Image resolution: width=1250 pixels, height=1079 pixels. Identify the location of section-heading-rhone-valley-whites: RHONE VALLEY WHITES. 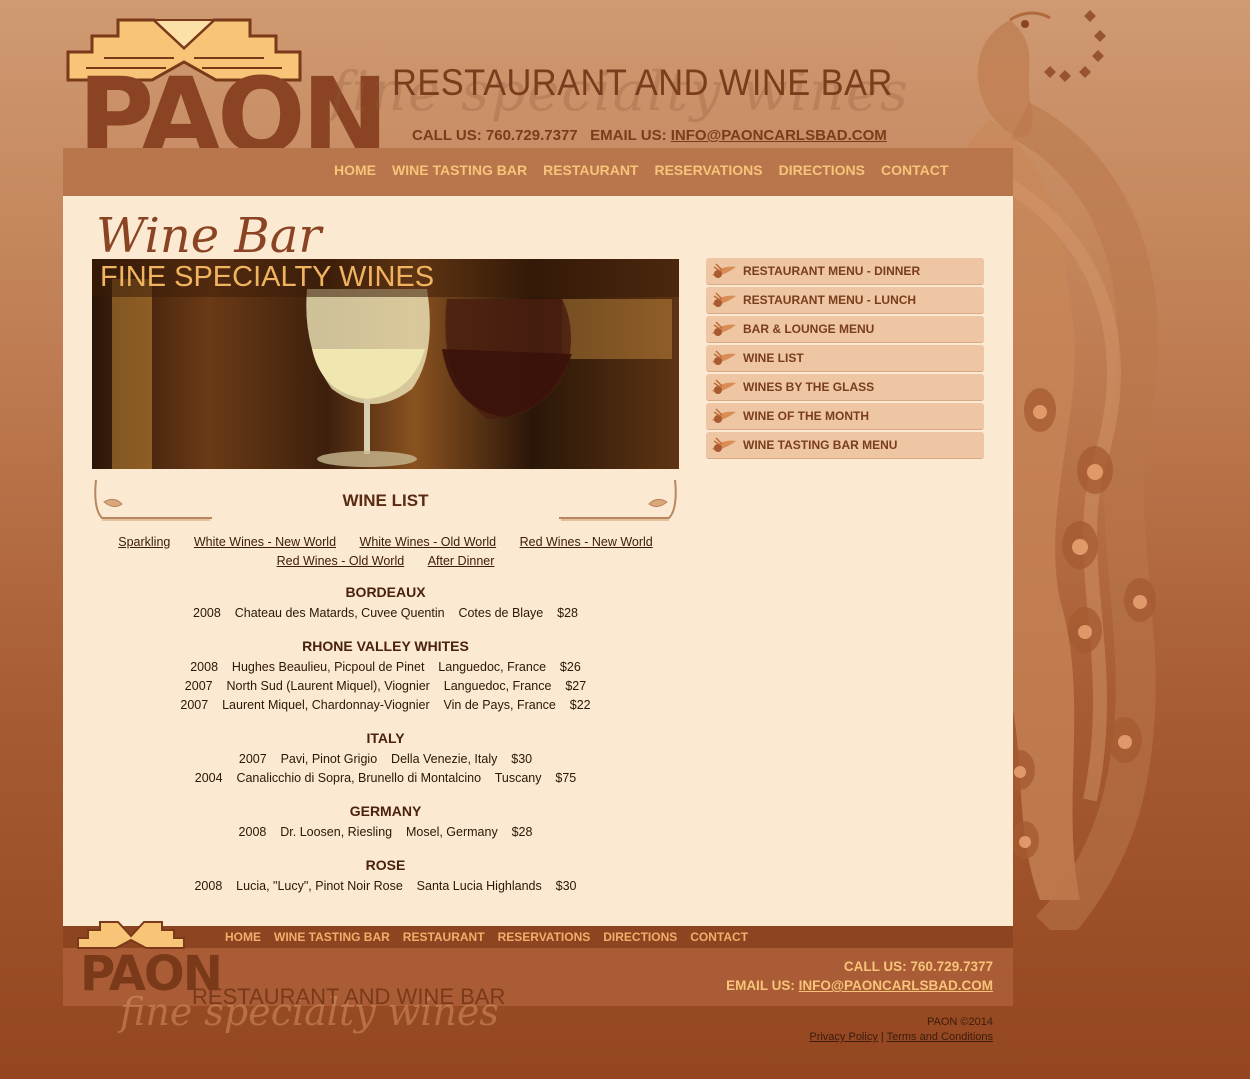
(385, 646).